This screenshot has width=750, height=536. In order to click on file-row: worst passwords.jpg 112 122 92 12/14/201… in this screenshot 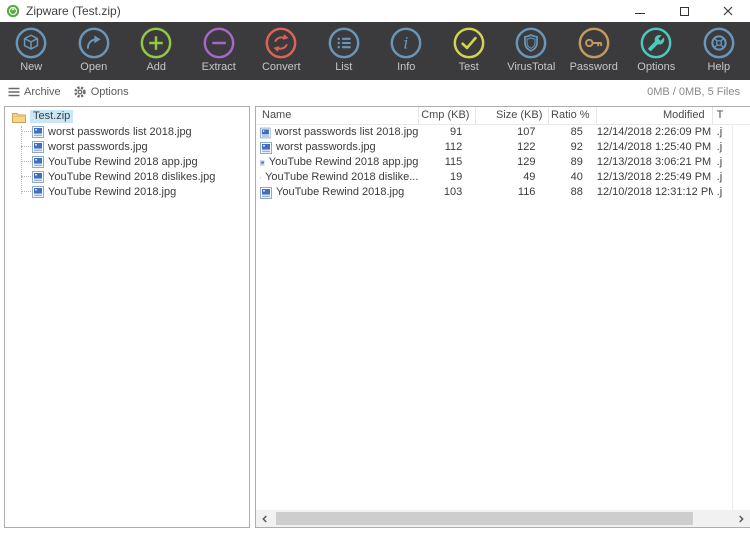, I will do `click(503, 147)`.